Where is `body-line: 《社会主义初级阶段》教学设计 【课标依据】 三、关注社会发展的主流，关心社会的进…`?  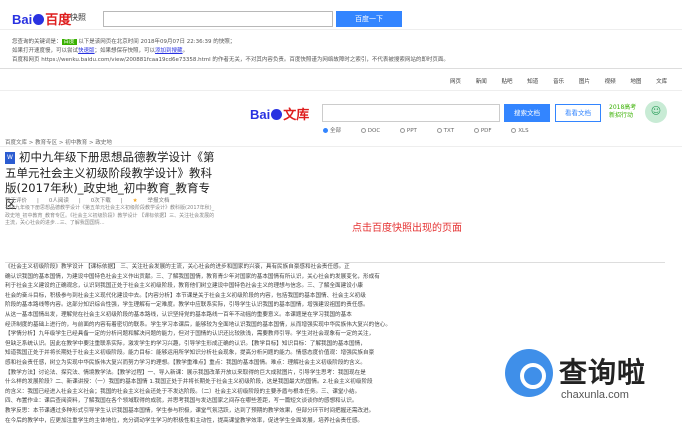
body-line: 《社会主义初级阶段》教学设计 【课标依据】 三、关注社会发展的主流，关心社会的进… is located at coordinates (177, 267).